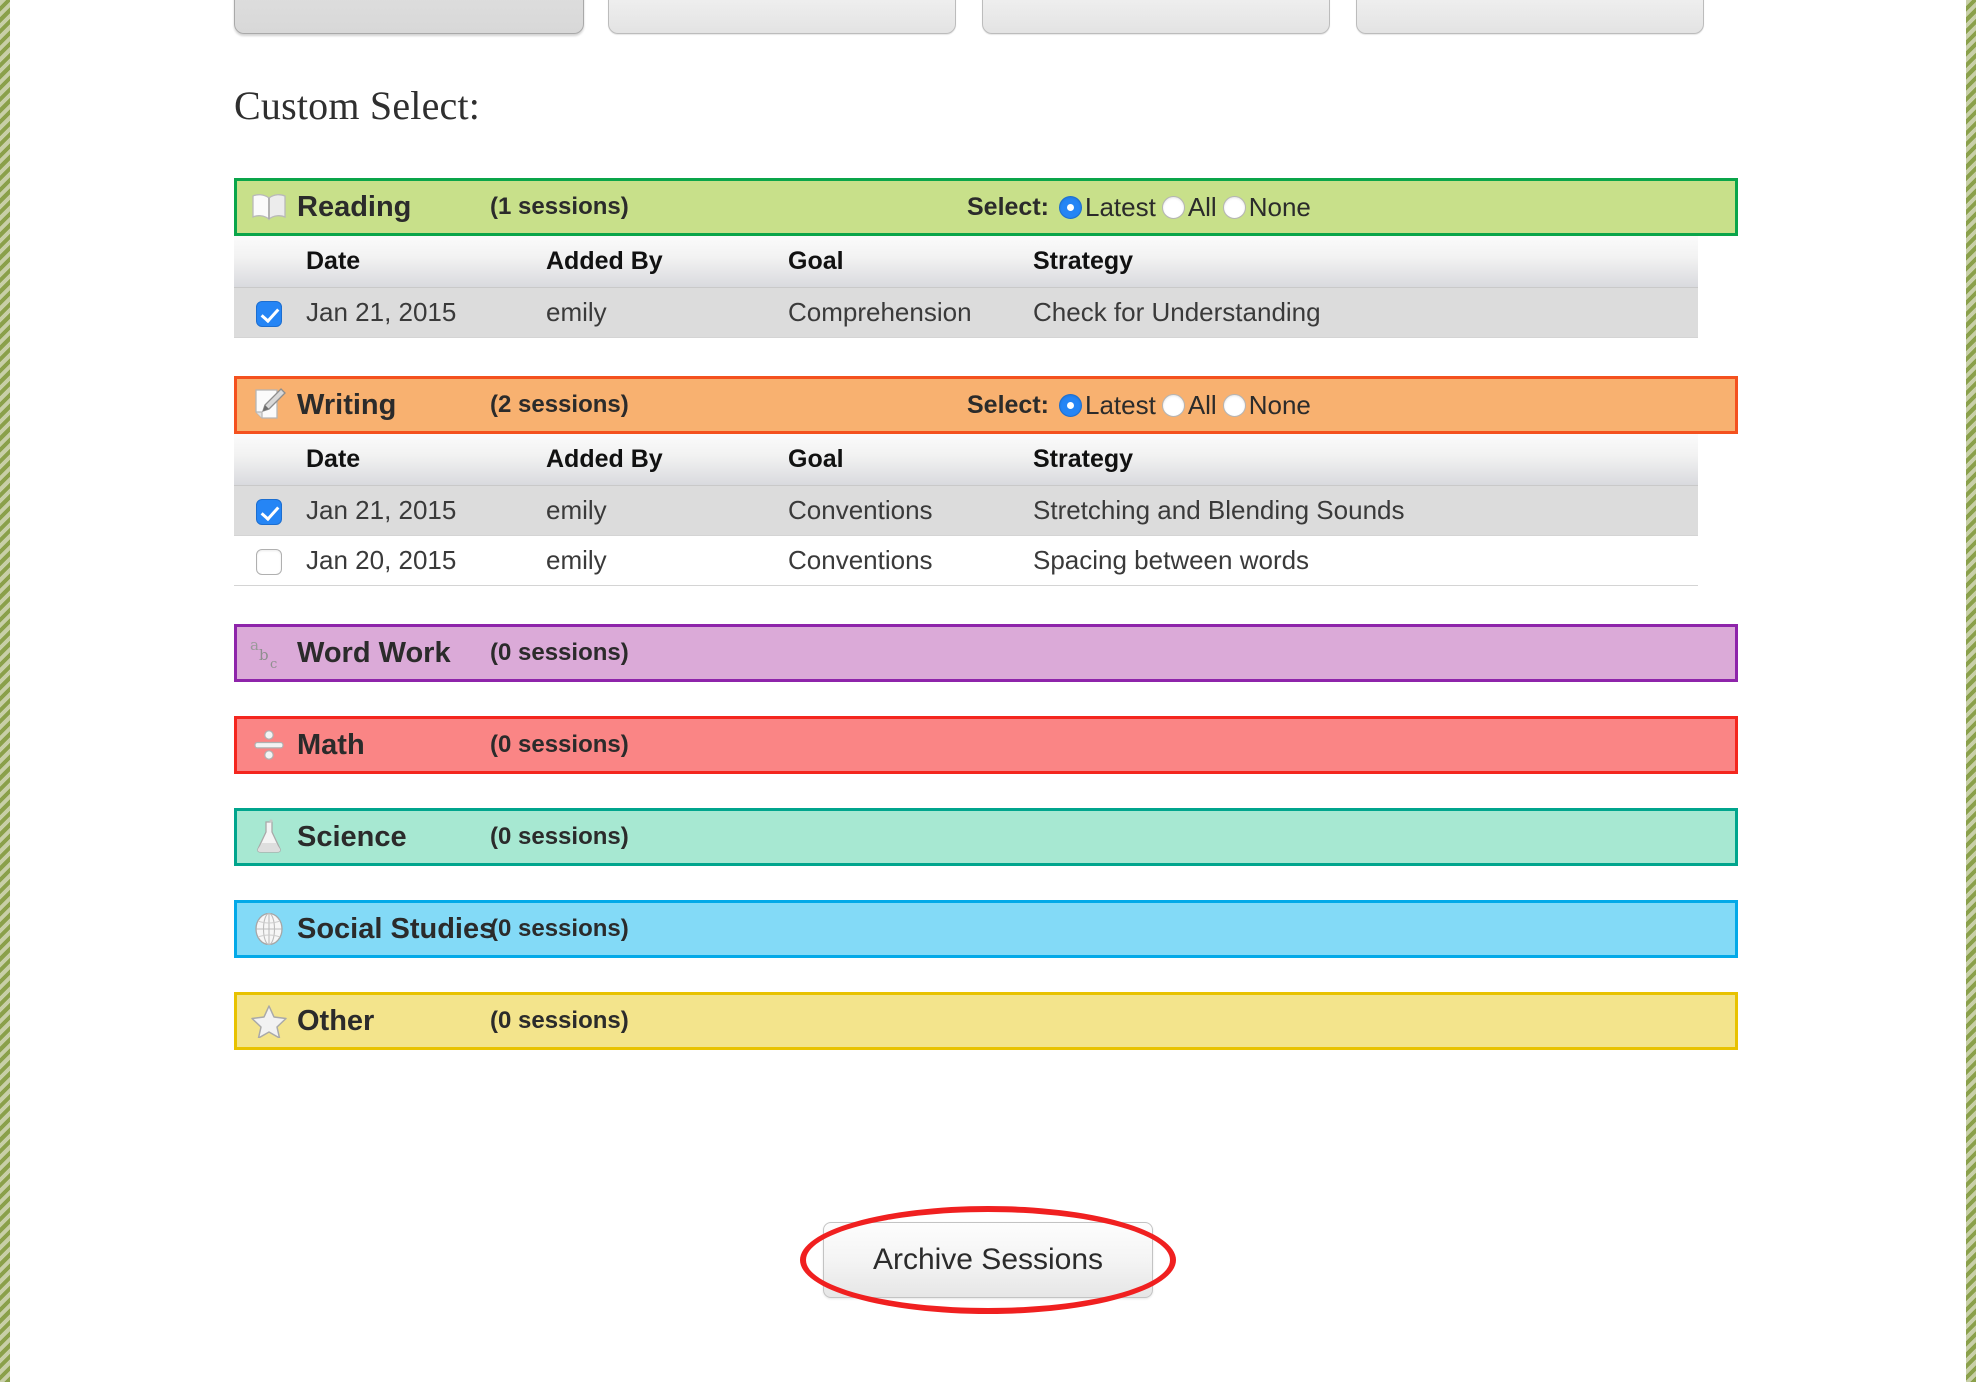  Describe the element at coordinates (331, 744) in the screenshot. I see `subject-name-label: Math` at that location.